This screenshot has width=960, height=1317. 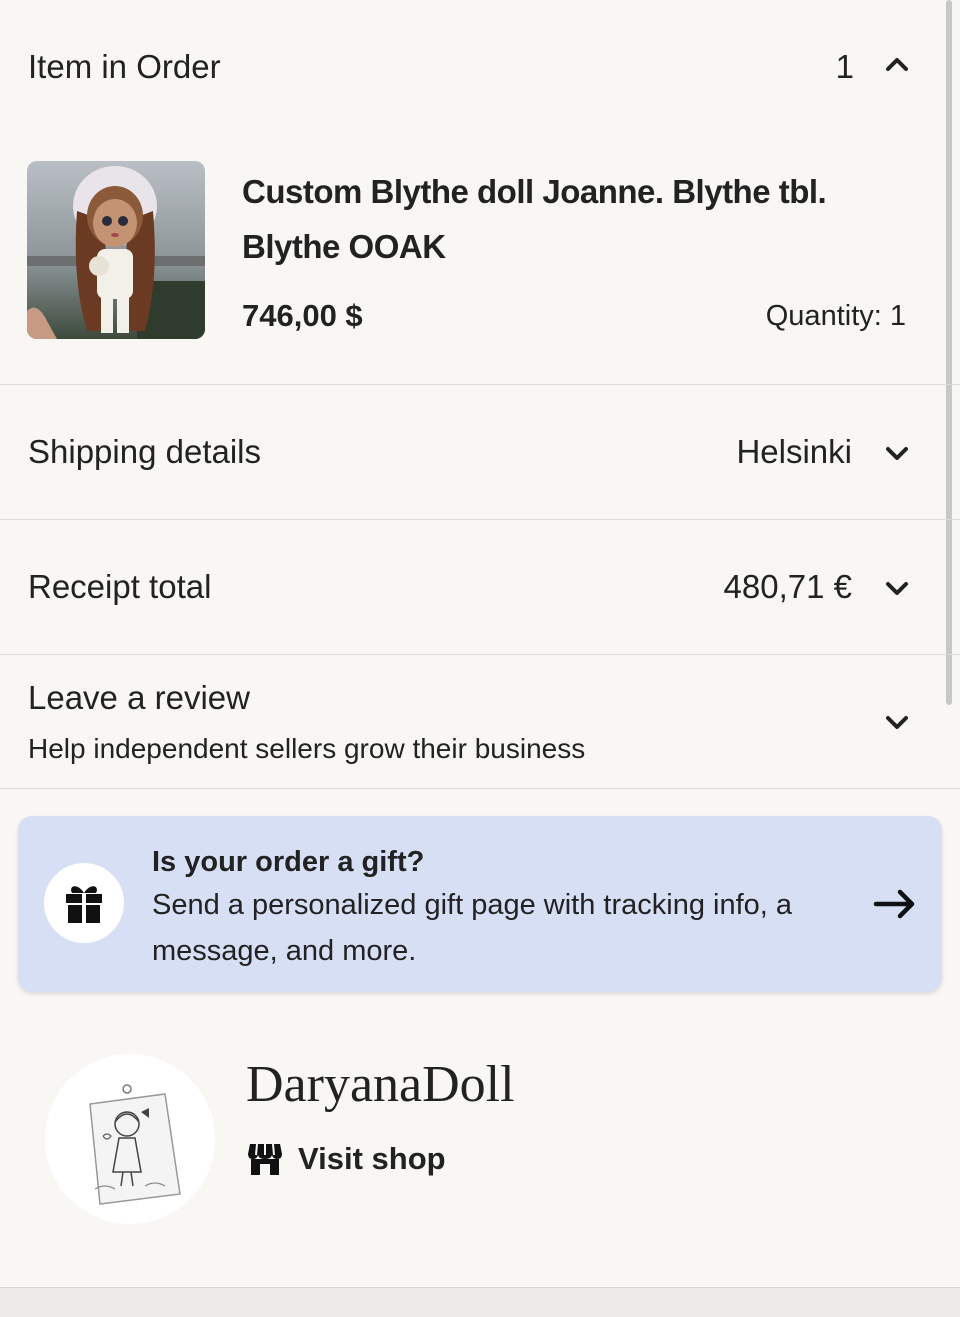 I want to click on visit-shop-label: Visit shop, so click(x=372, y=1158).